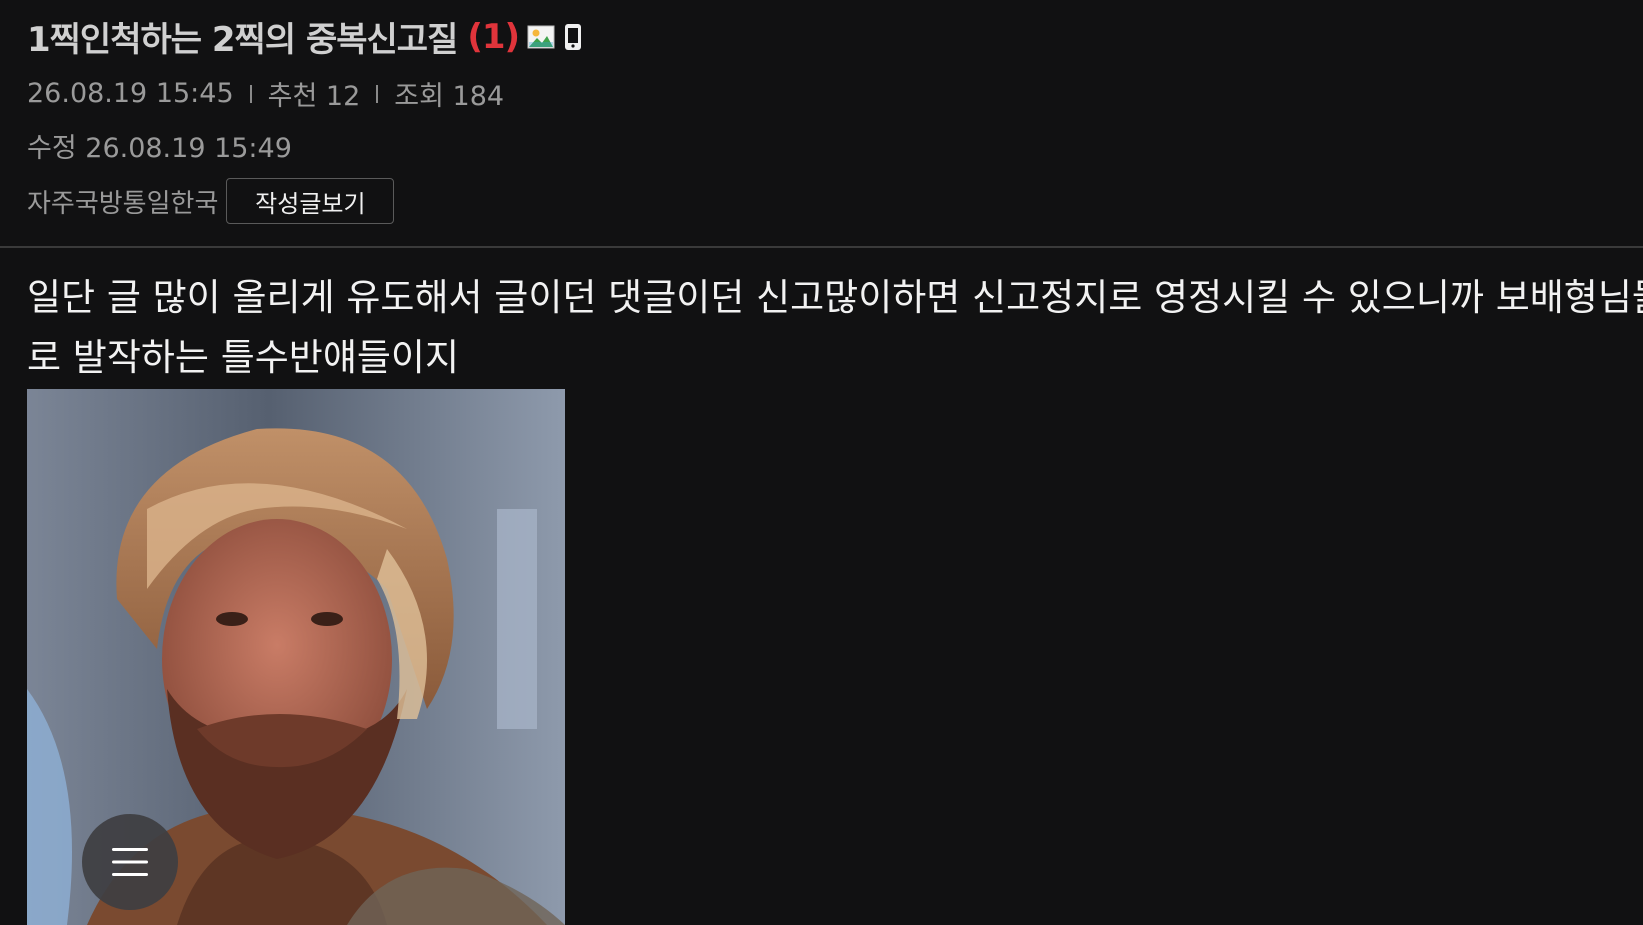 This screenshot has height=925, width=1643. I want to click on edited-date: 수정 26.08.19 15:49, so click(159, 148).